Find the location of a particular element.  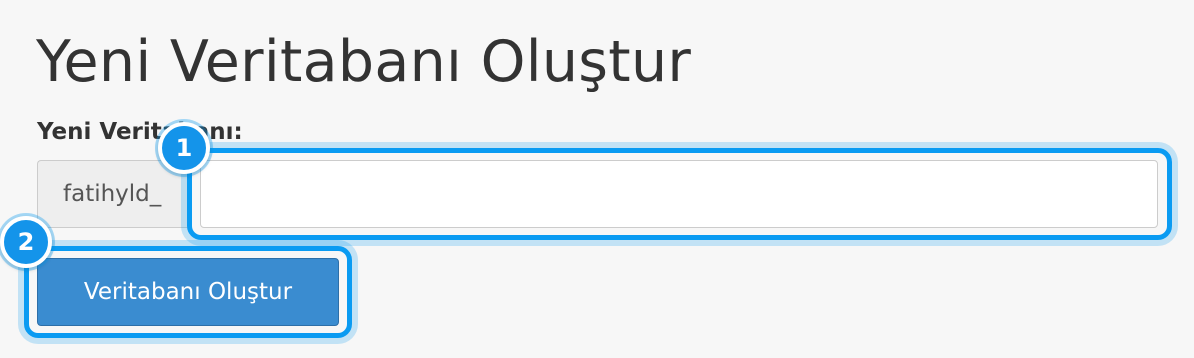

database-prefix-addon: fatihyld_ is located at coordinates (114, 194).